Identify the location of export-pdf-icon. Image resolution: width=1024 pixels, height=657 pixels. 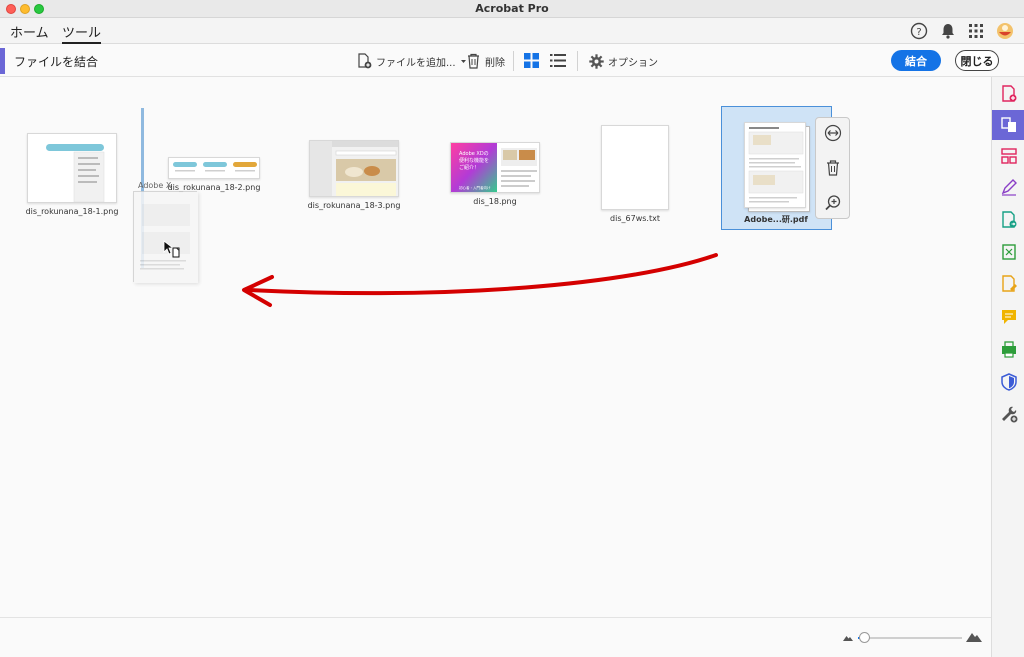
(1008, 219).